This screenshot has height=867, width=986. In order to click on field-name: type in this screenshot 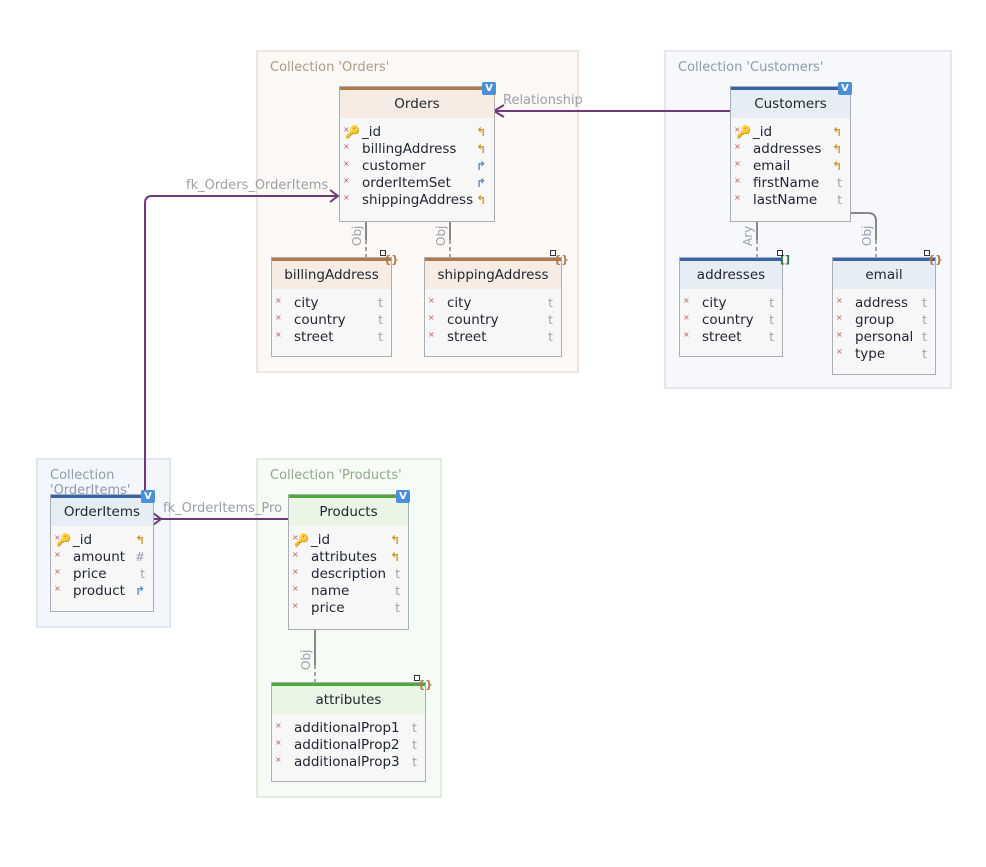, I will do `click(870, 354)`.